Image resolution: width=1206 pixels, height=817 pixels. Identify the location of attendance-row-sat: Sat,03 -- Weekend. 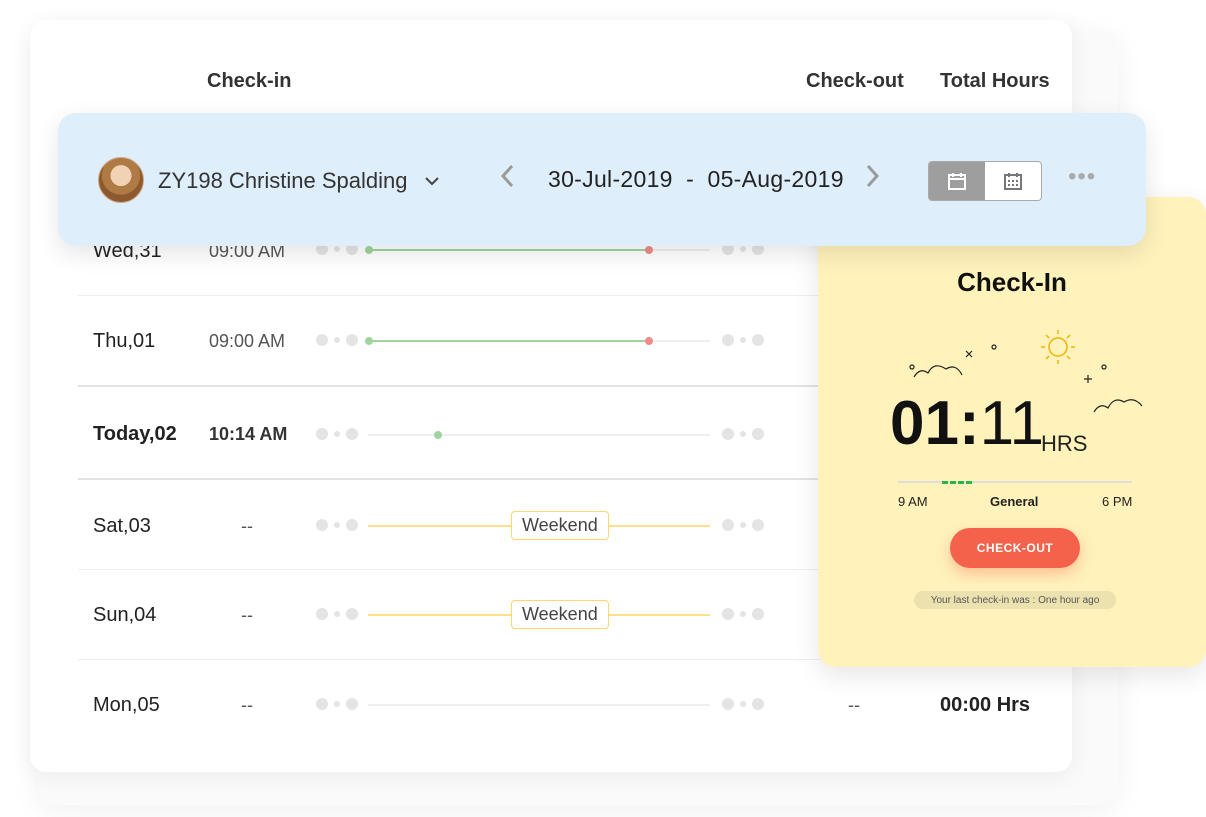
(448, 524).